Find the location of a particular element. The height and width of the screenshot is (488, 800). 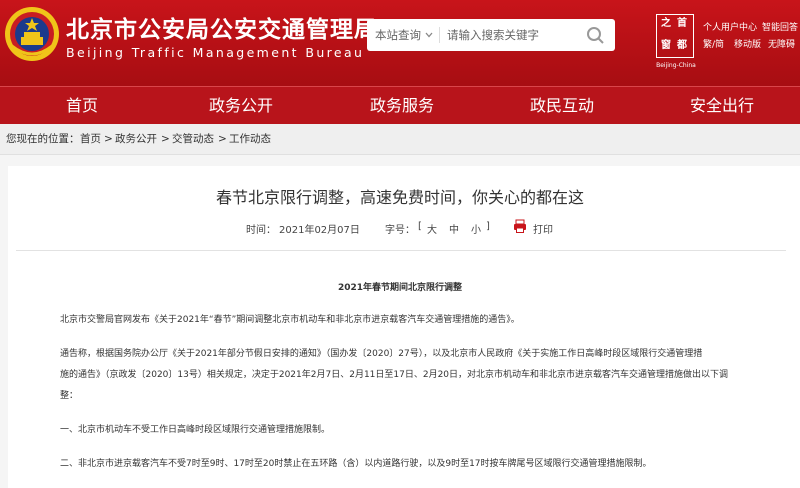

logo-caption: Beijing-China is located at coordinates (676, 65).